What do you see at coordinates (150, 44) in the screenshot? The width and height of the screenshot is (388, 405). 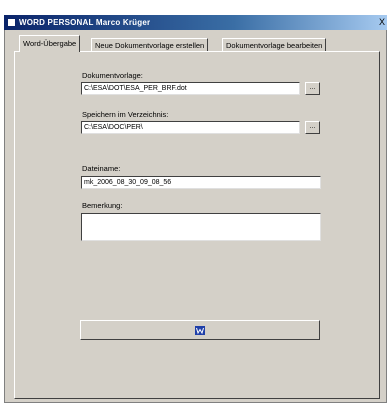 I see `tab-neue-dokumentvorlage: Neue Dokumentvorlage erstellen` at bounding box center [150, 44].